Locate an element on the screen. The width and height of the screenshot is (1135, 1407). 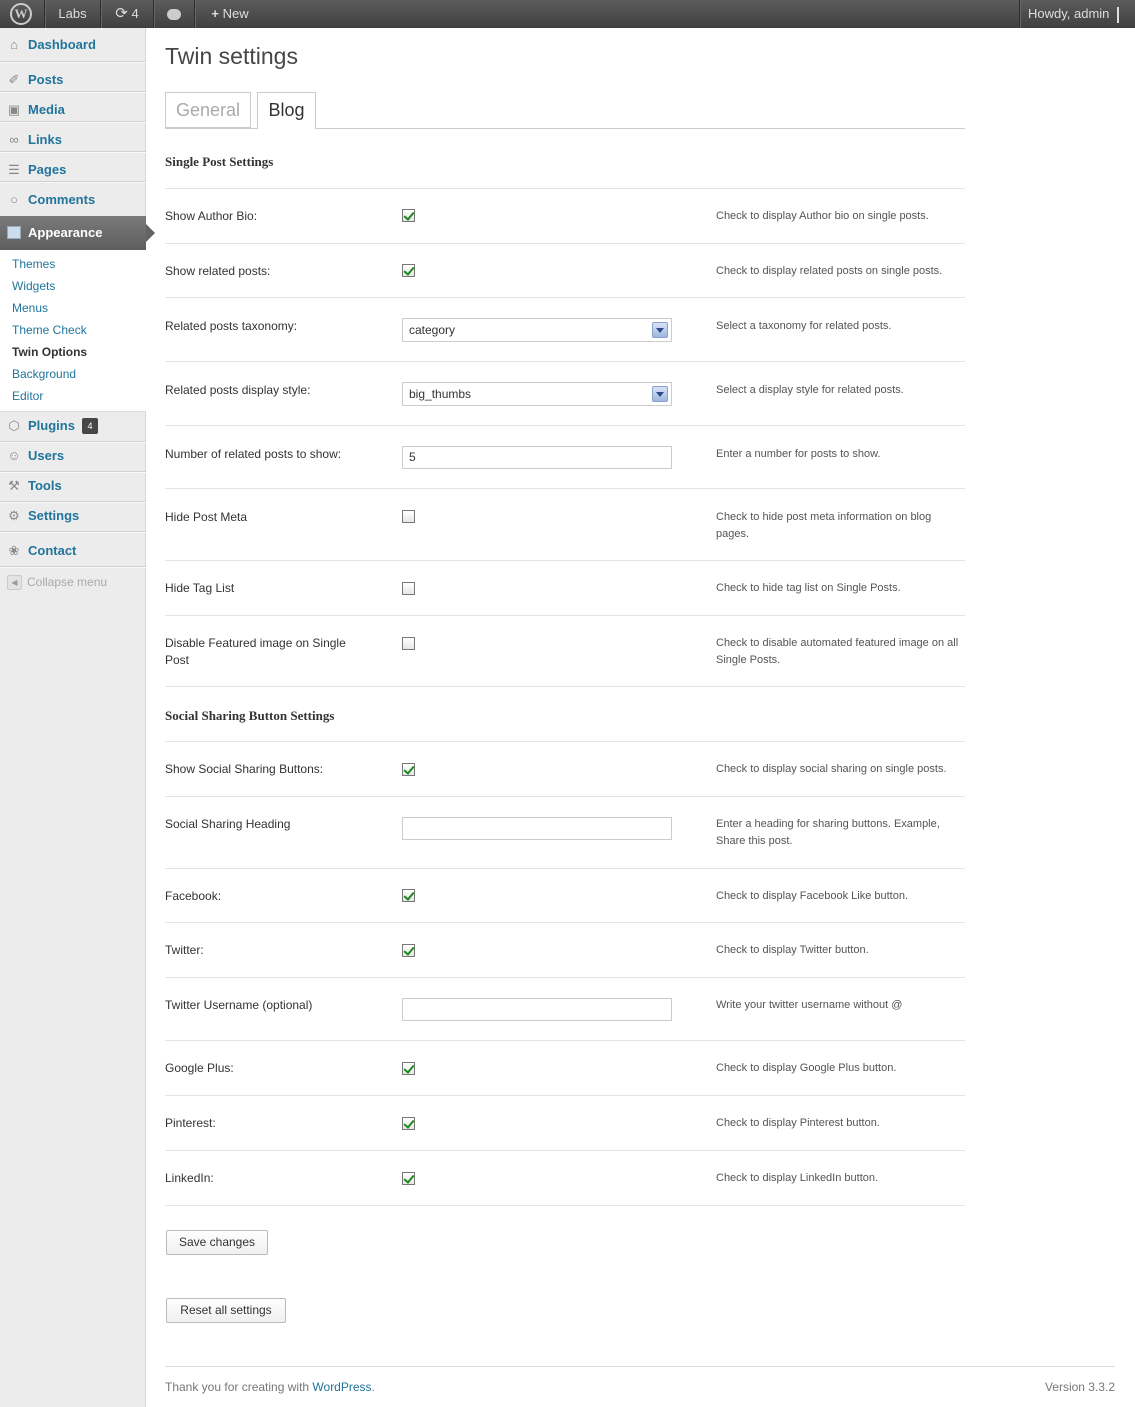
field-label: Twitter: is located at coordinates (184, 950).